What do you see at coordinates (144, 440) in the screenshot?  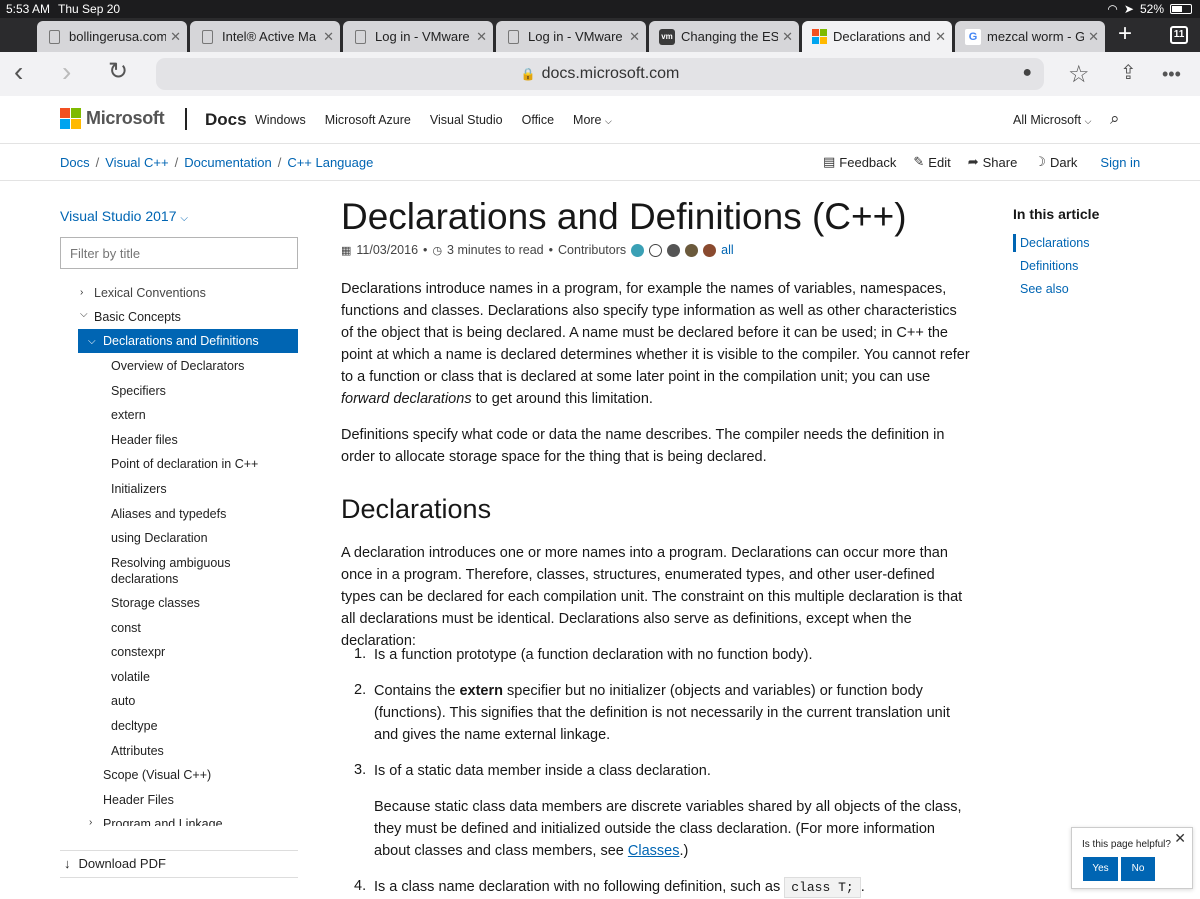 I see `toc-item: Header files` at bounding box center [144, 440].